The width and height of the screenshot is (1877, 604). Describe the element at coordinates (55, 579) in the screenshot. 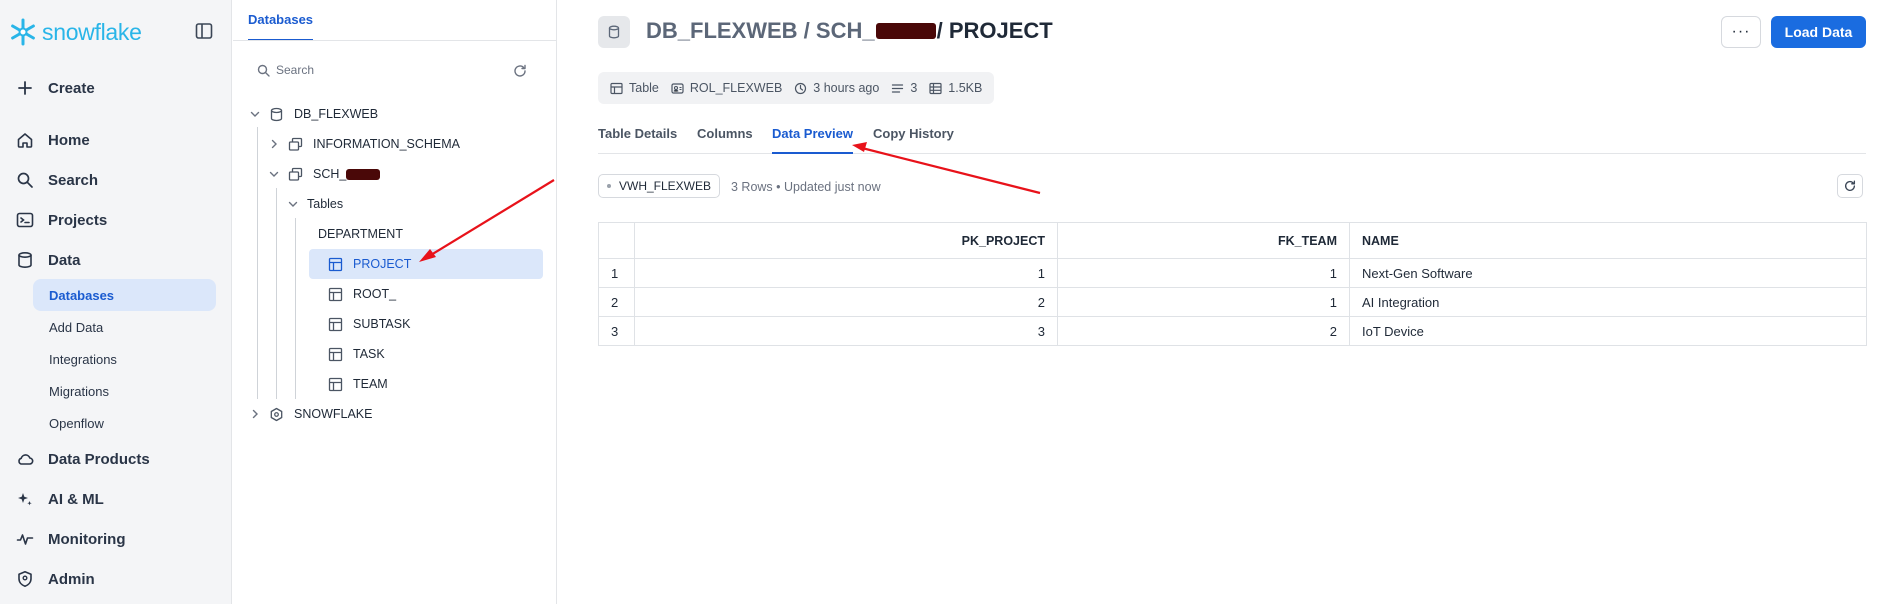

I see `nav-item-admin: Admin` at that location.